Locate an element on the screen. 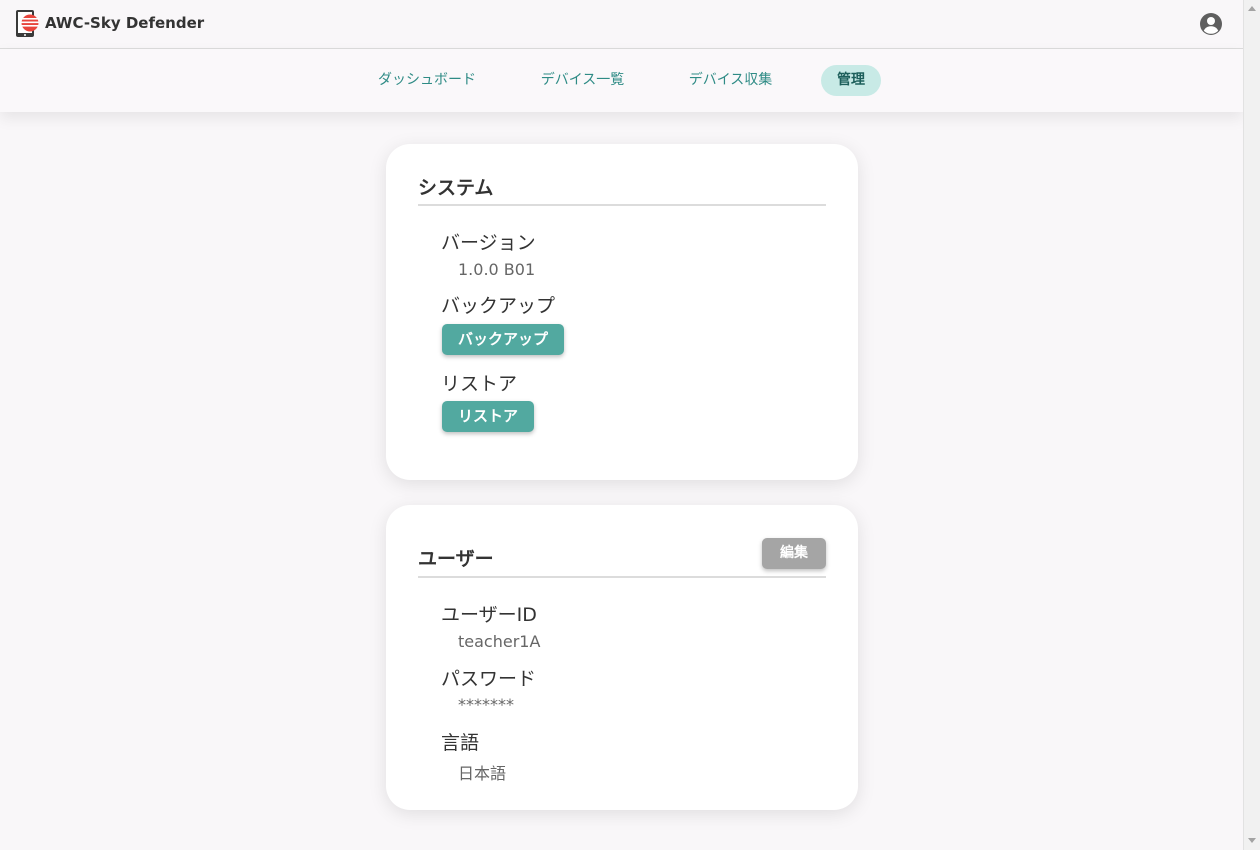  restore-button: リストア is located at coordinates (488, 416).